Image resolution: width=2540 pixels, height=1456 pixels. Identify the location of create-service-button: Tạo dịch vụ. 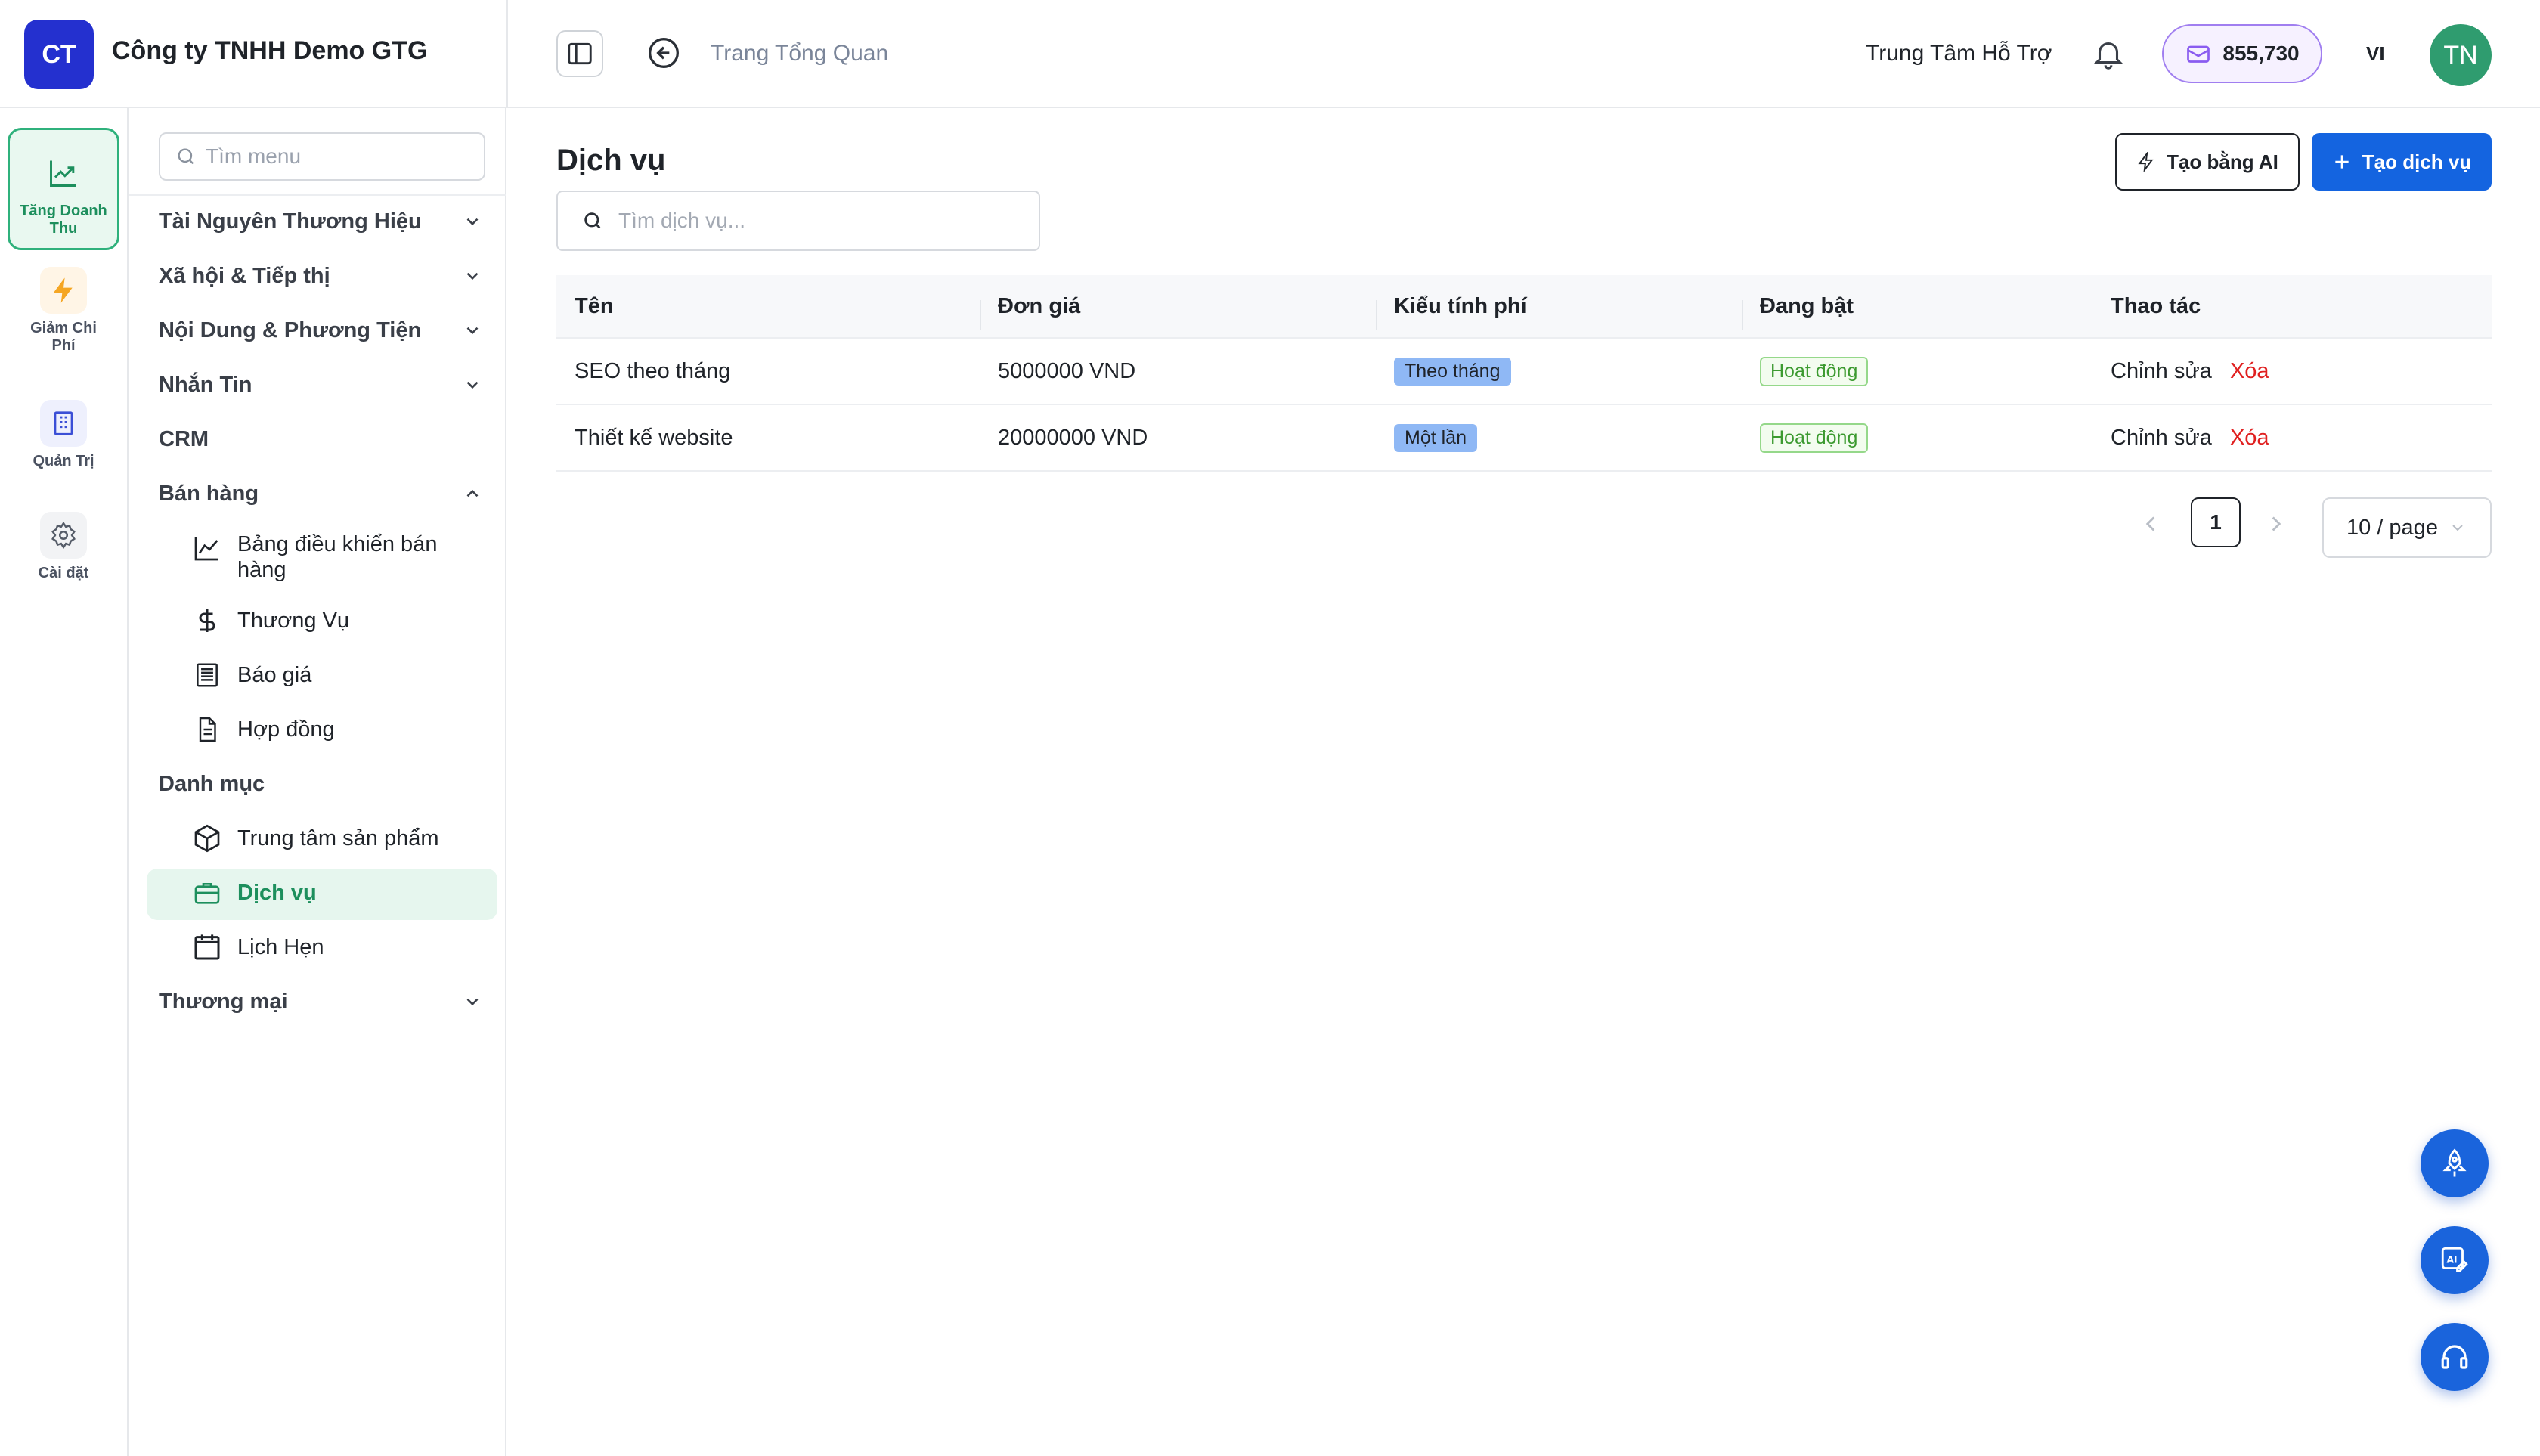
(2402, 162).